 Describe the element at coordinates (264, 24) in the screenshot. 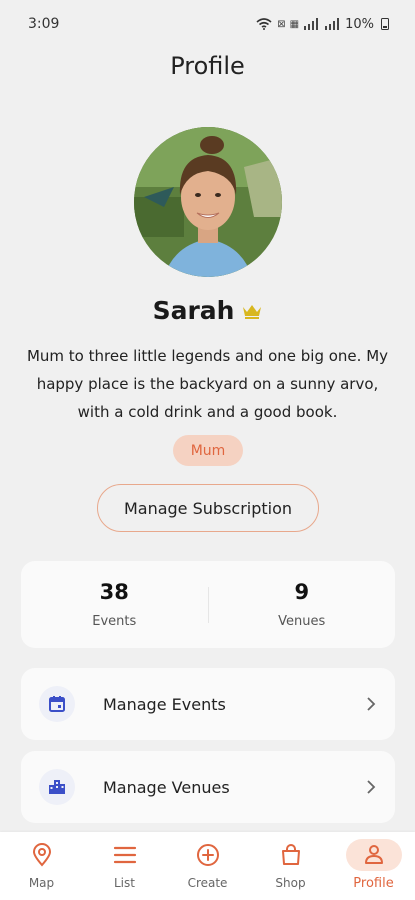

I see `wifi-icon` at that location.